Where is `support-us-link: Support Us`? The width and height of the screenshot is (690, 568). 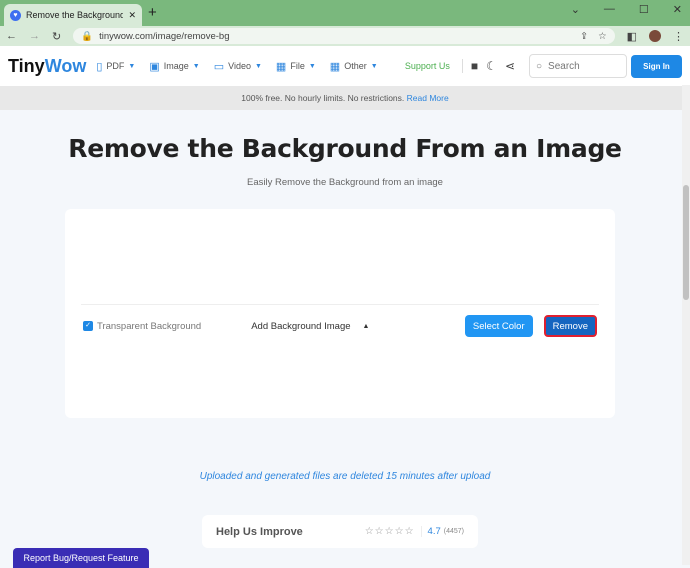
support-us-link: Support Us is located at coordinates (427, 66).